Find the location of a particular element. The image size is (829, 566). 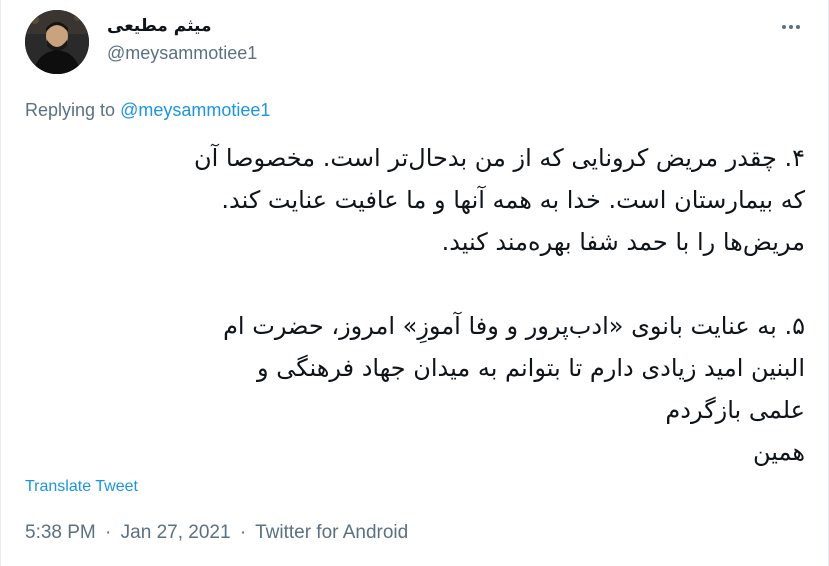

author-handle: @meysammotiee1 is located at coordinates (182, 53).